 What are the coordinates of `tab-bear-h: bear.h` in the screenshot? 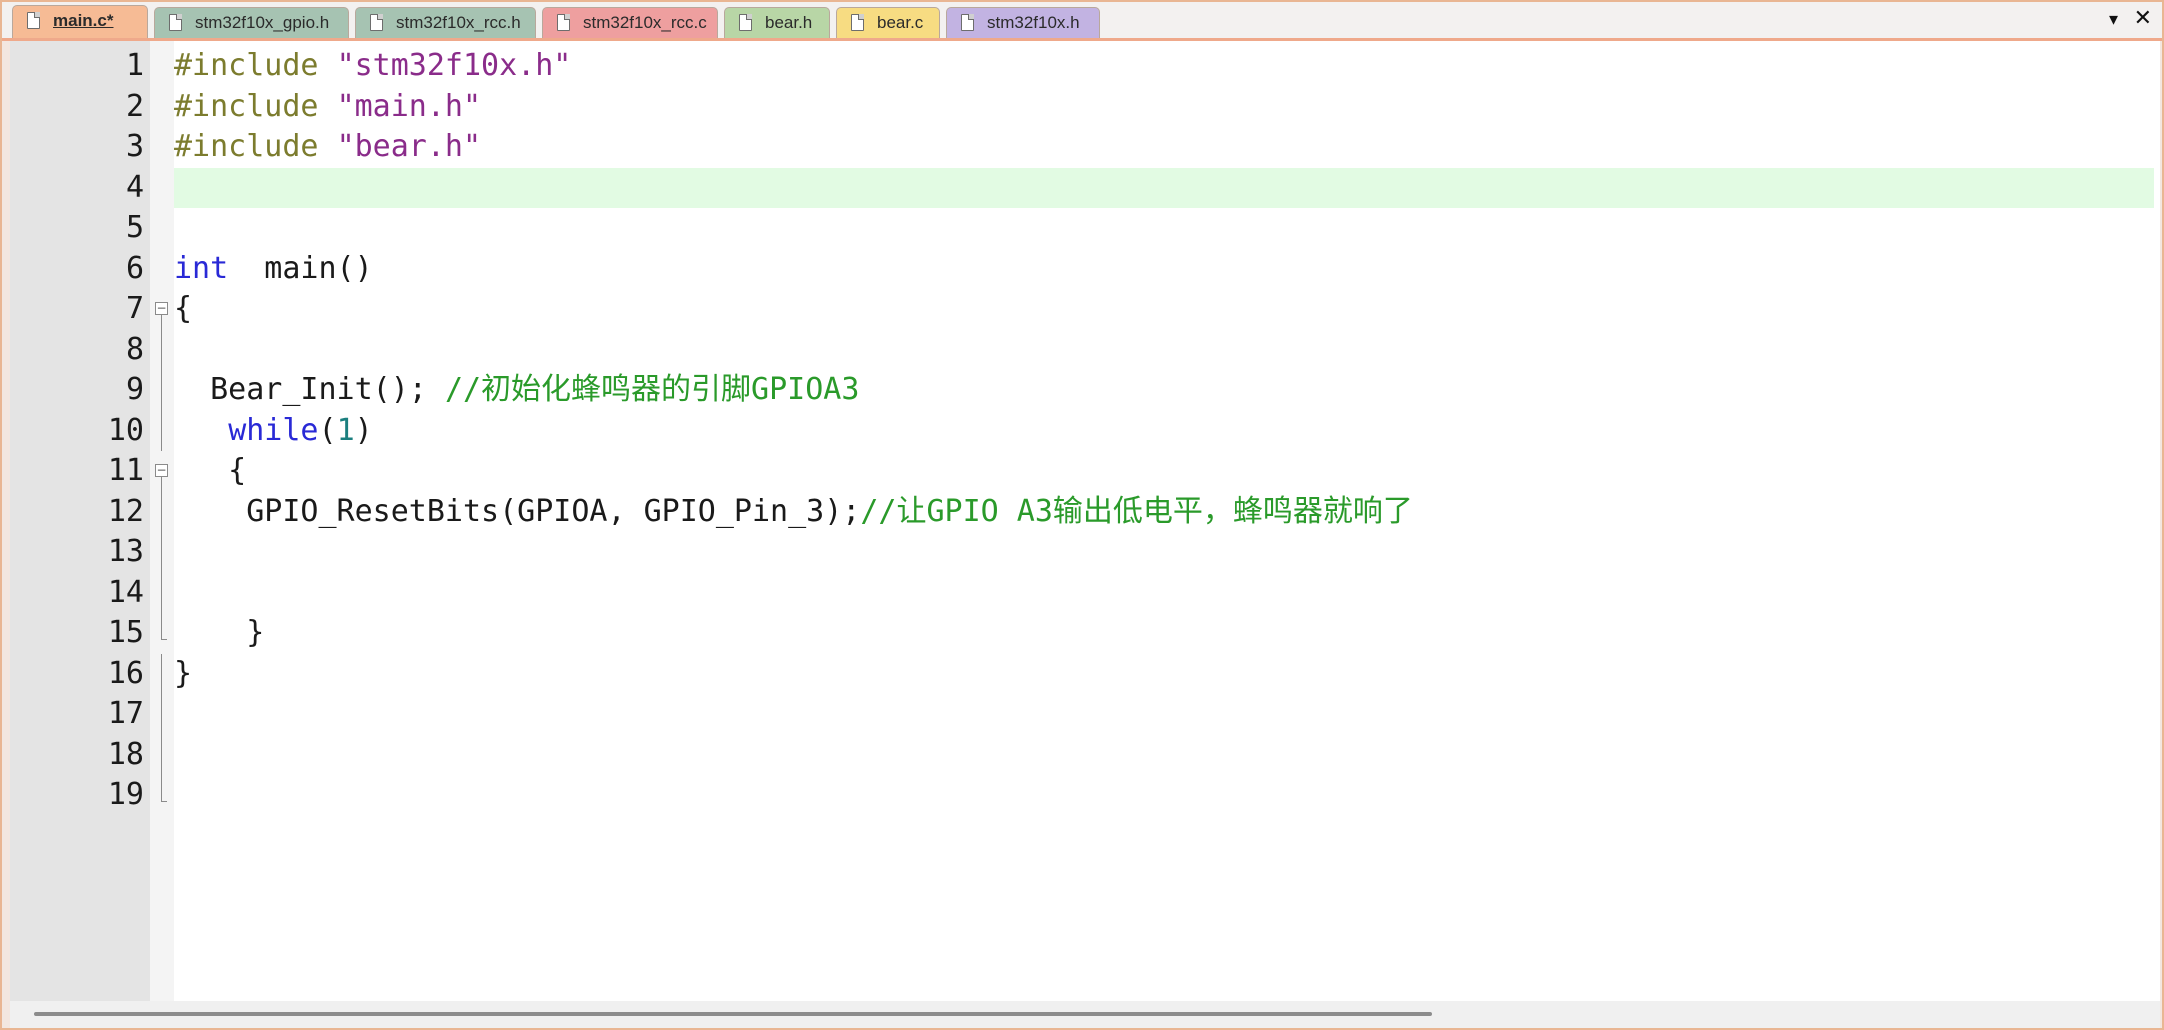 It's located at (777, 22).